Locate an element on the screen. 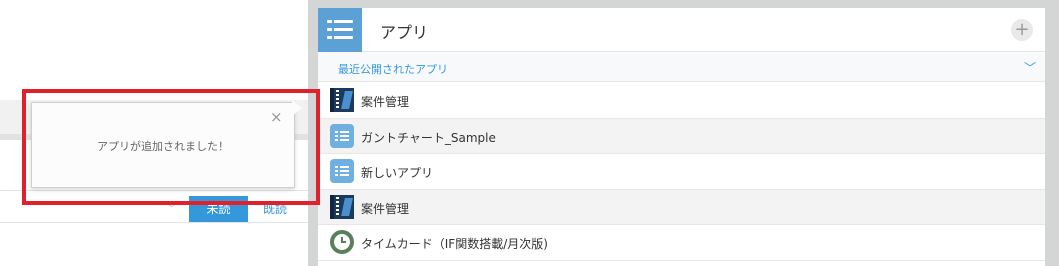  section-label: 最近公開されたアプリ is located at coordinates (393, 69).